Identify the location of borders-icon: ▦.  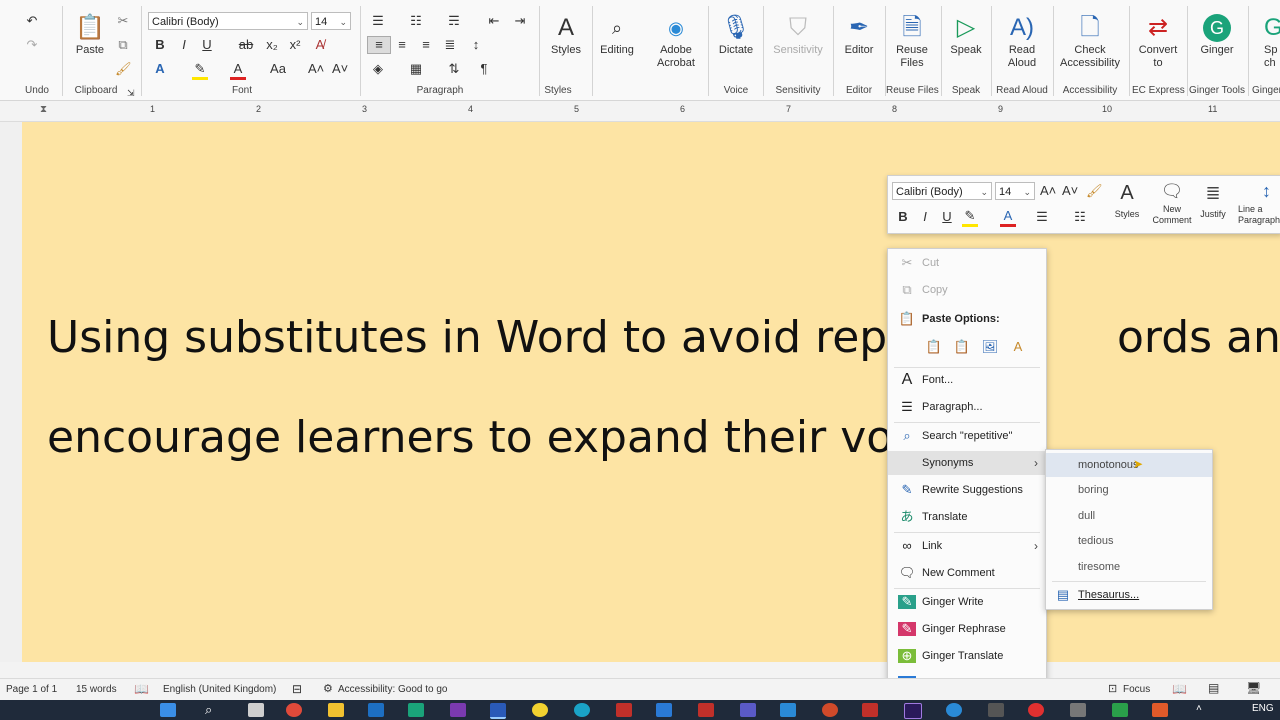
(416, 69).